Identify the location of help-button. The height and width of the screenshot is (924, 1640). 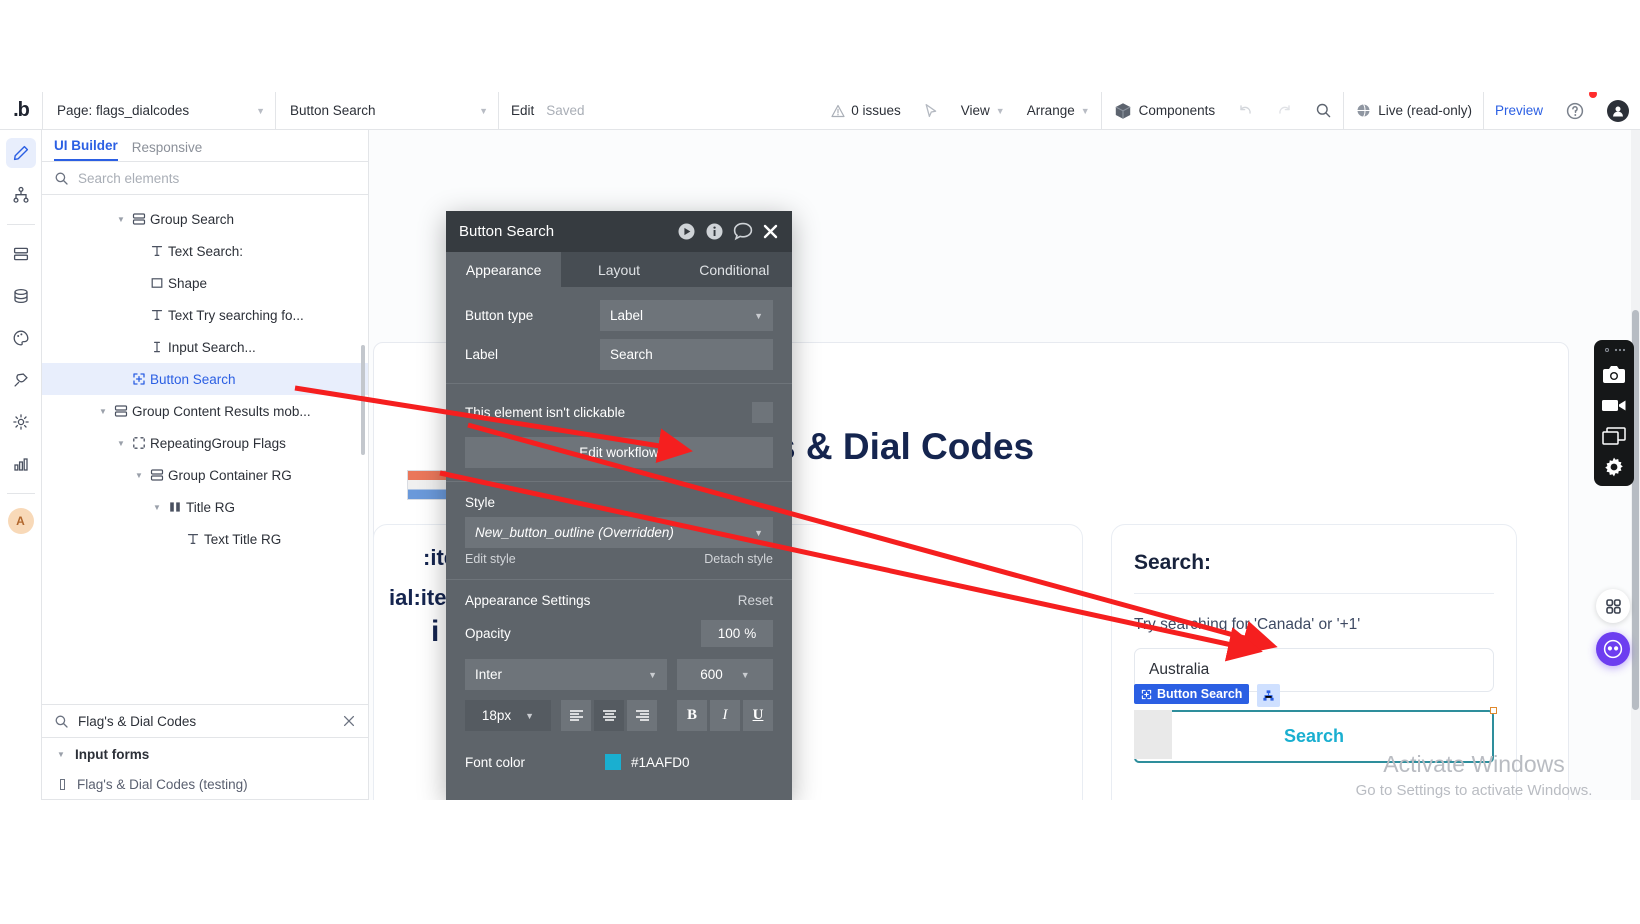
(1575, 111).